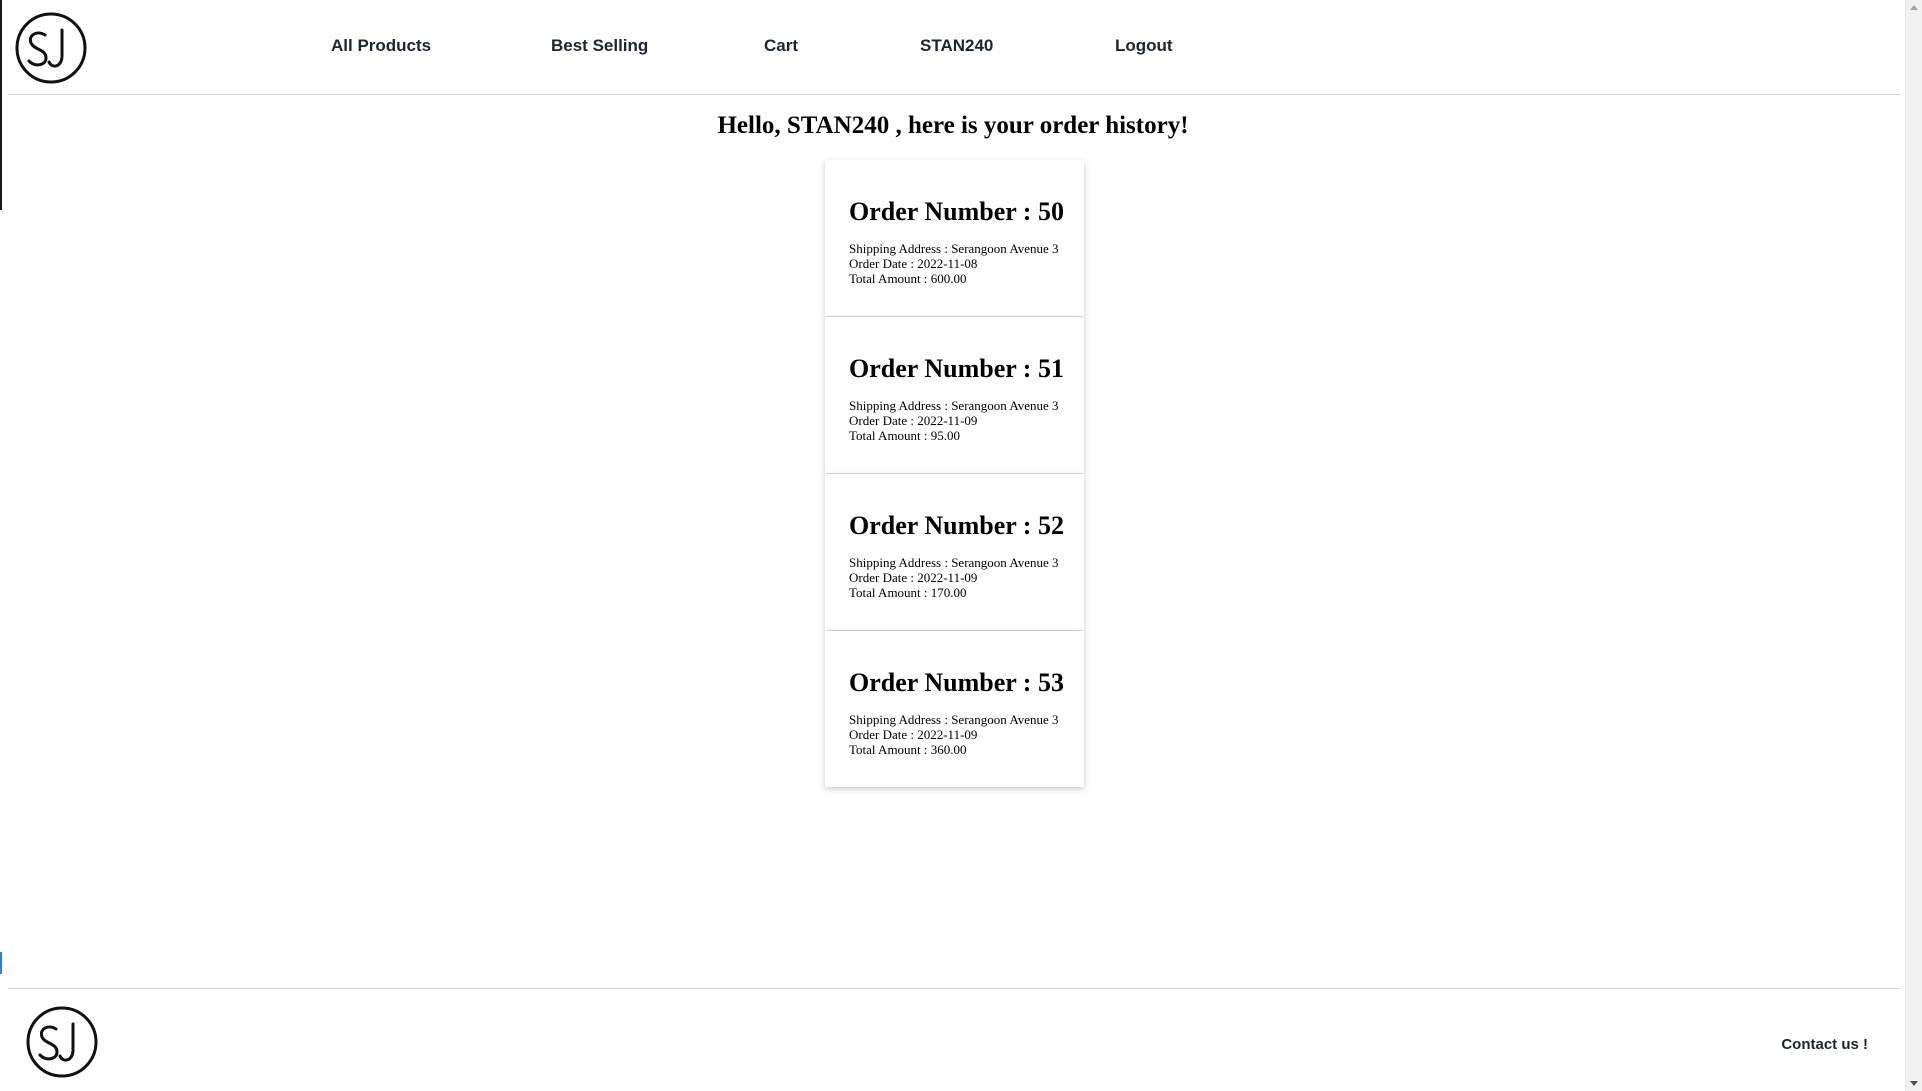 Image resolution: width=1922 pixels, height=1091 pixels. Describe the element at coordinates (381, 46) in the screenshot. I see `nav-all-products: All Products` at that location.